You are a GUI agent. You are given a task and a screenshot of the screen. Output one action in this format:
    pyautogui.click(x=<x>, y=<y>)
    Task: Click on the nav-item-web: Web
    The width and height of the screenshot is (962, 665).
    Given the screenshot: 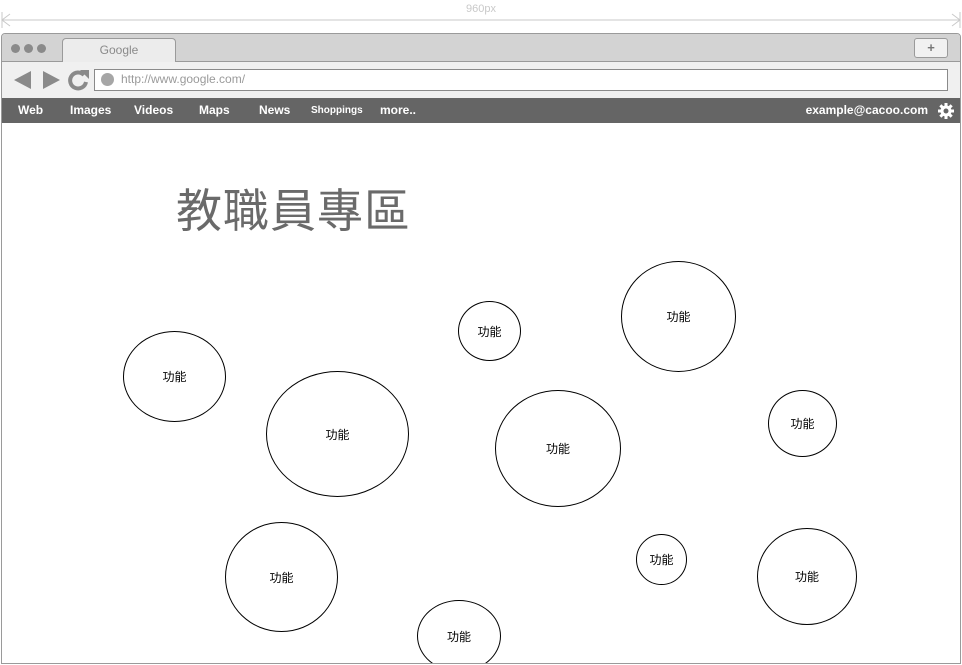 What is the action you would take?
    pyautogui.click(x=30, y=110)
    